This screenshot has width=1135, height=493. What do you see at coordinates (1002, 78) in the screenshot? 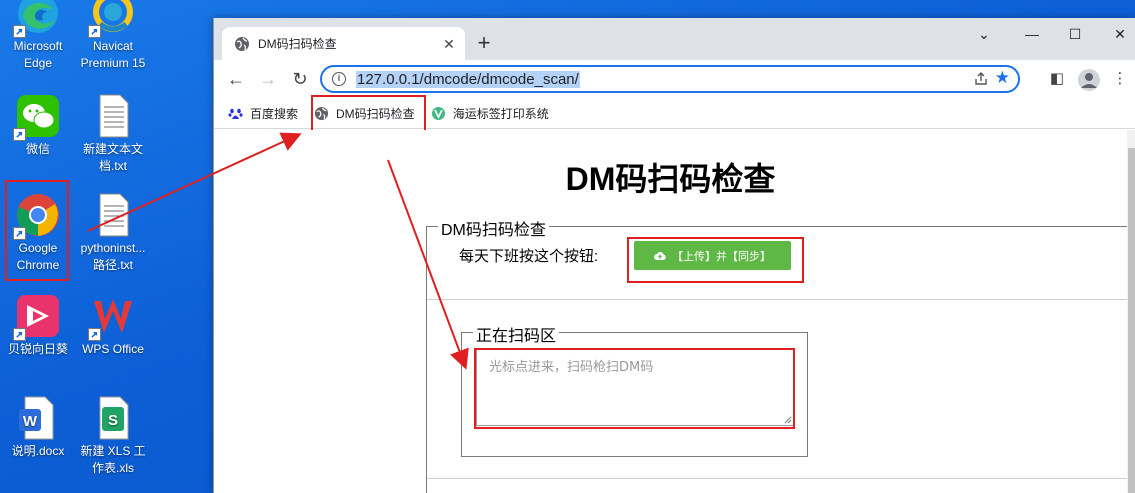
I see `bookmark-star-icon: ★` at bounding box center [1002, 78].